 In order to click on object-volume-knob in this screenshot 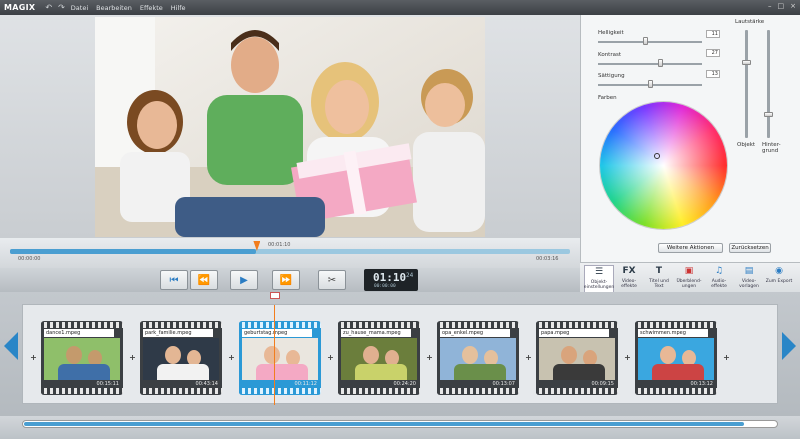, I will do `click(746, 62)`.